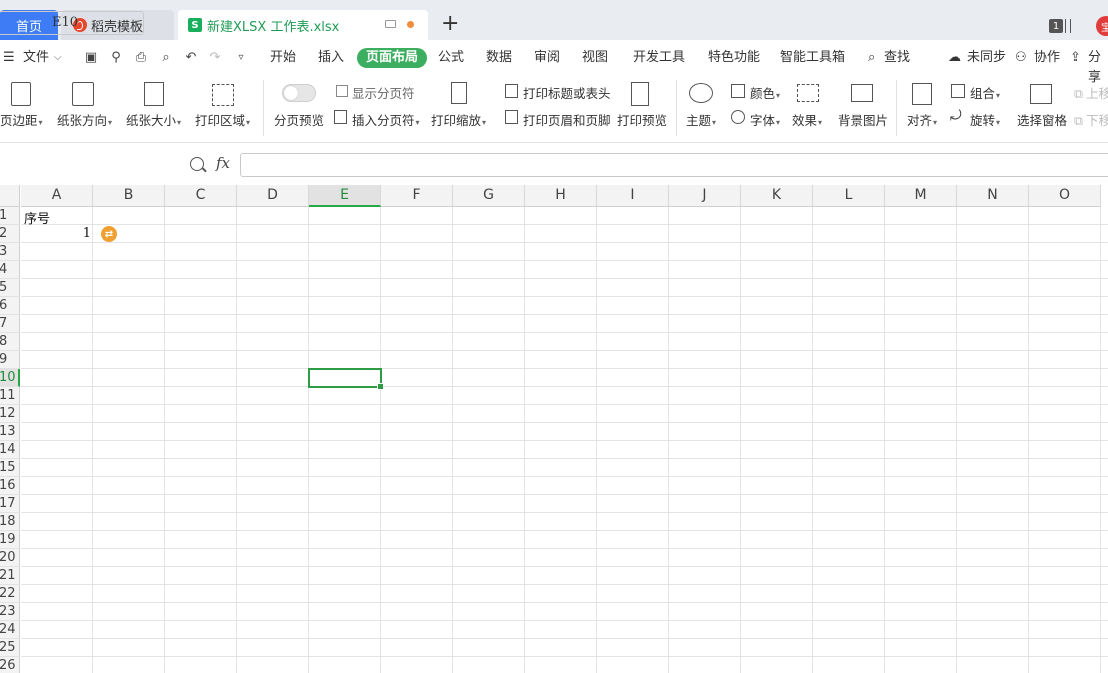 The width and height of the screenshot is (1108, 673). What do you see at coordinates (489, 196) in the screenshot?
I see `column-header: G` at bounding box center [489, 196].